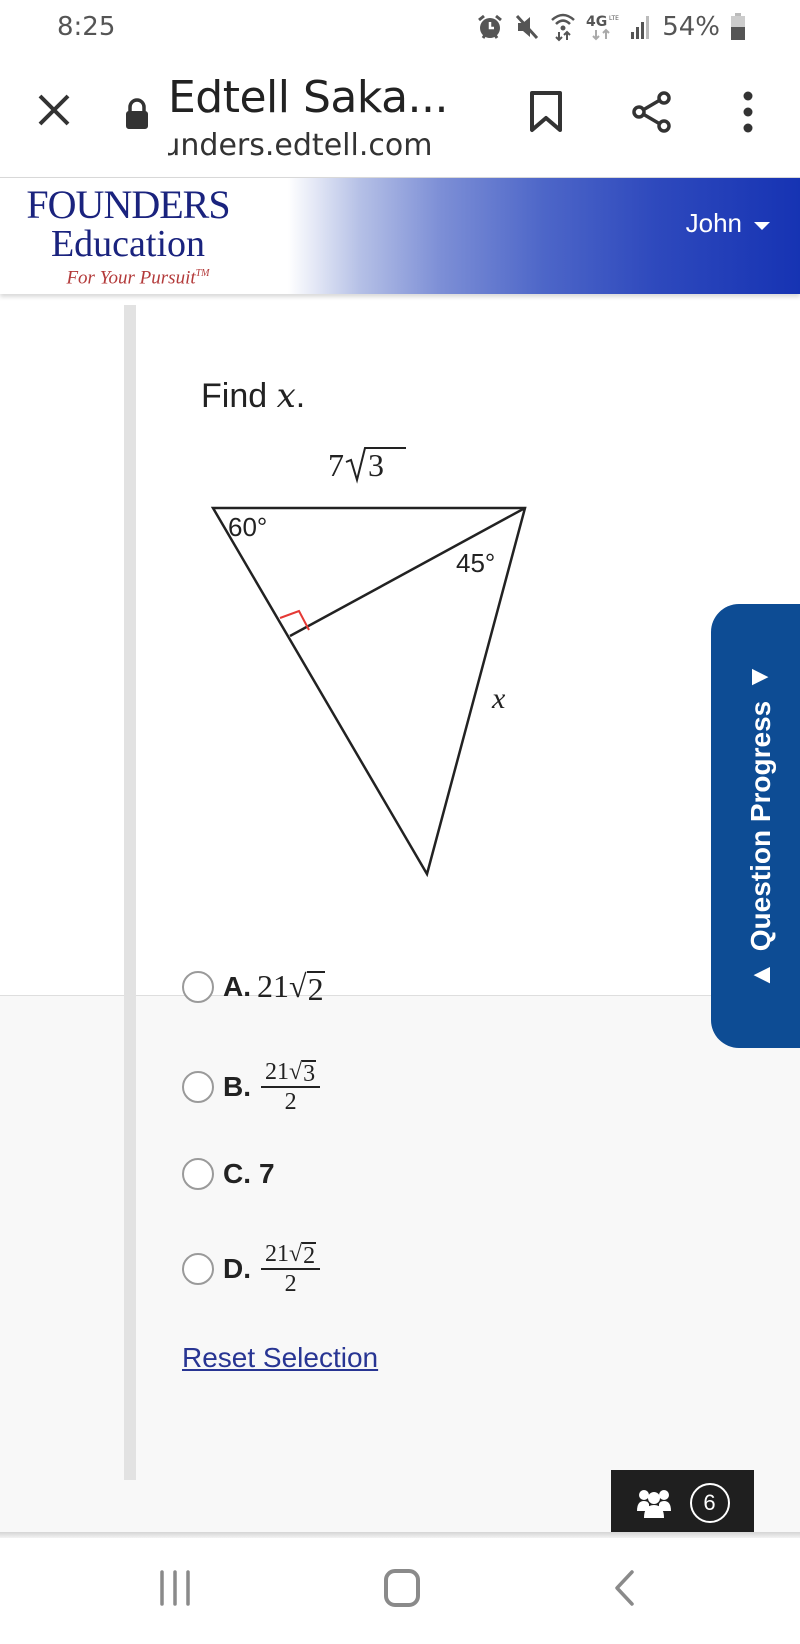 The image size is (800, 1644). Describe the element at coordinates (596, 22) in the screenshot. I see `svg-text: 4G` at that location.